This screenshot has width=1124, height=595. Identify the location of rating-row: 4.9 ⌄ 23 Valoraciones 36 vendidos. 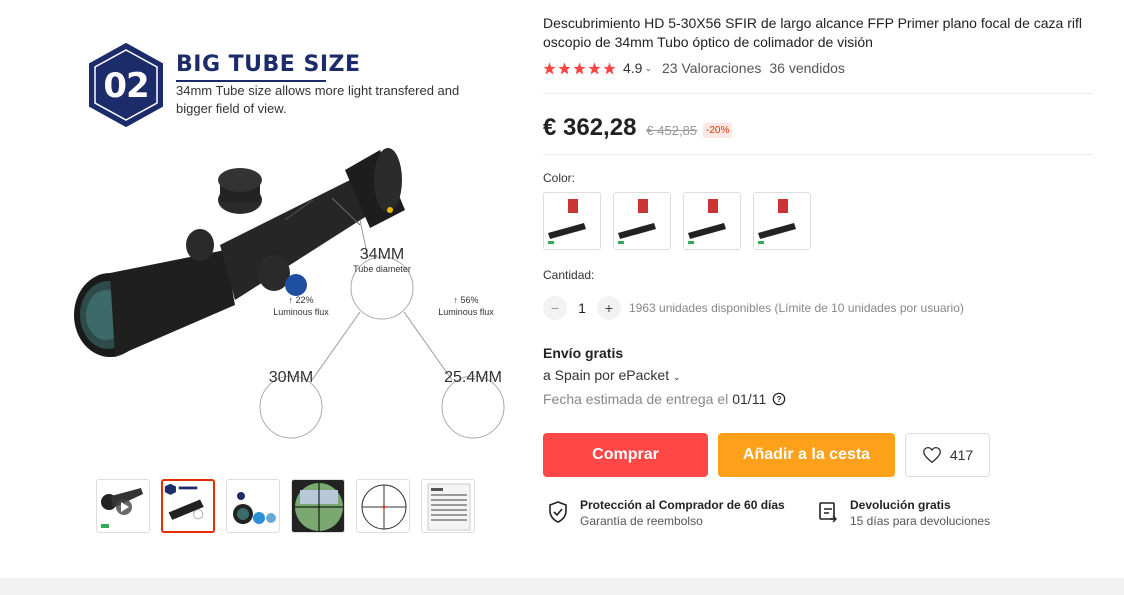
(823, 68).